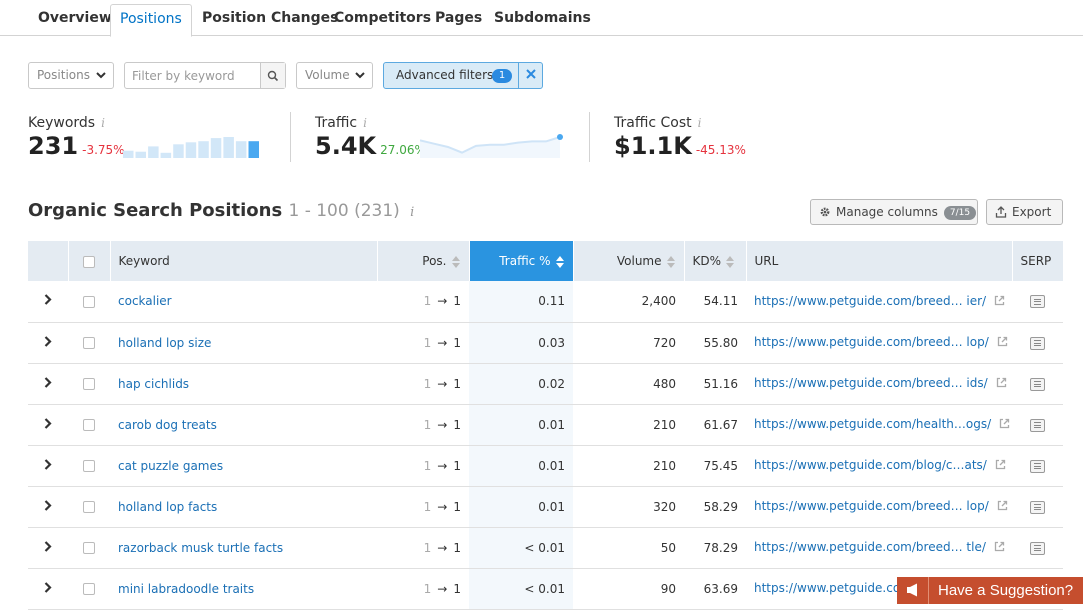  Describe the element at coordinates (456, 261) in the screenshot. I see `sort-icon` at that location.